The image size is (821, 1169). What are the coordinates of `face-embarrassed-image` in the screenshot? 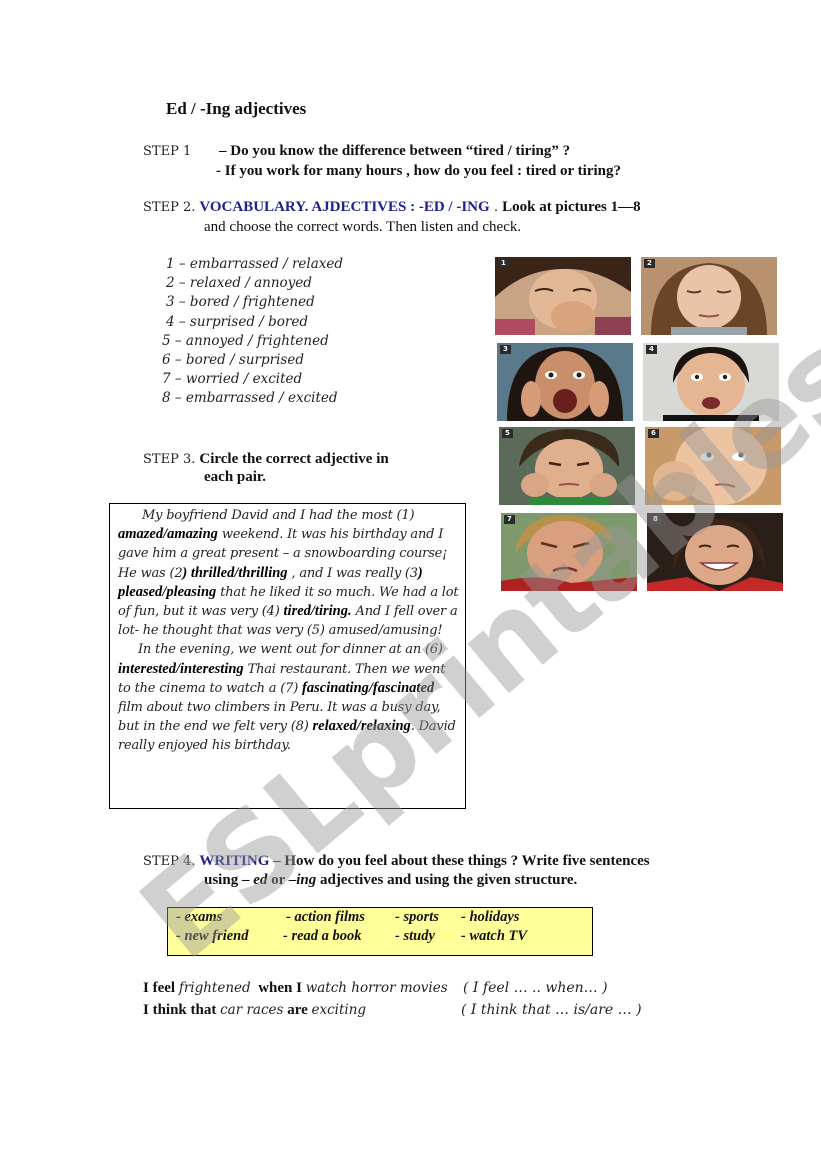 It's located at (563, 296).